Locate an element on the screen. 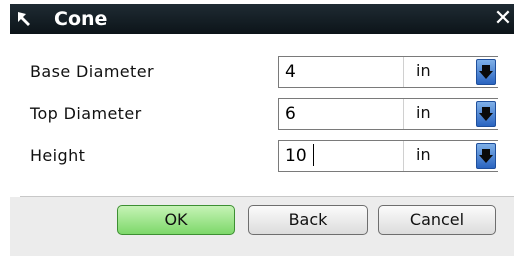  top-diameter-unit-select: in is located at coordinates (450, 114).